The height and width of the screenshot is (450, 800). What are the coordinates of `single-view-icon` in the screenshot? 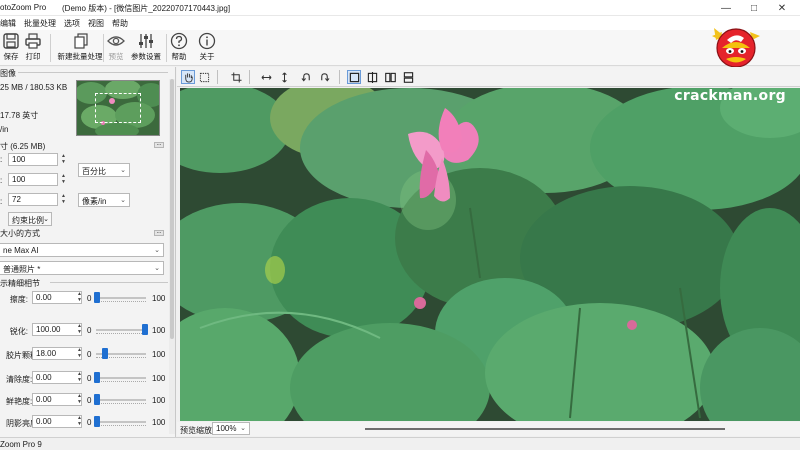 It's located at (354, 77).